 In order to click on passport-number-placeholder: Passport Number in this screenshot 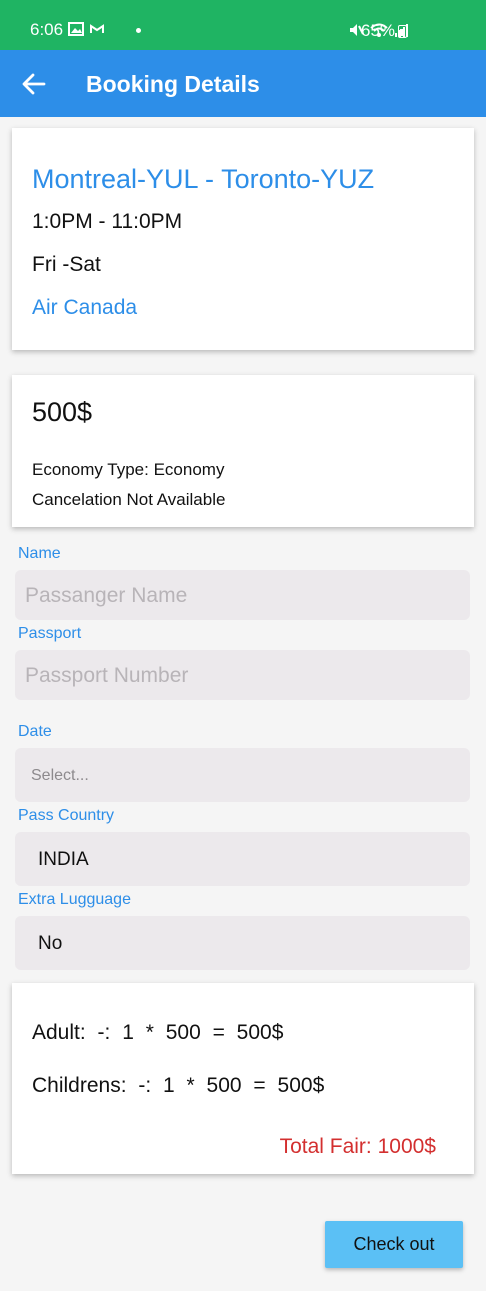, I will do `click(107, 675)`.